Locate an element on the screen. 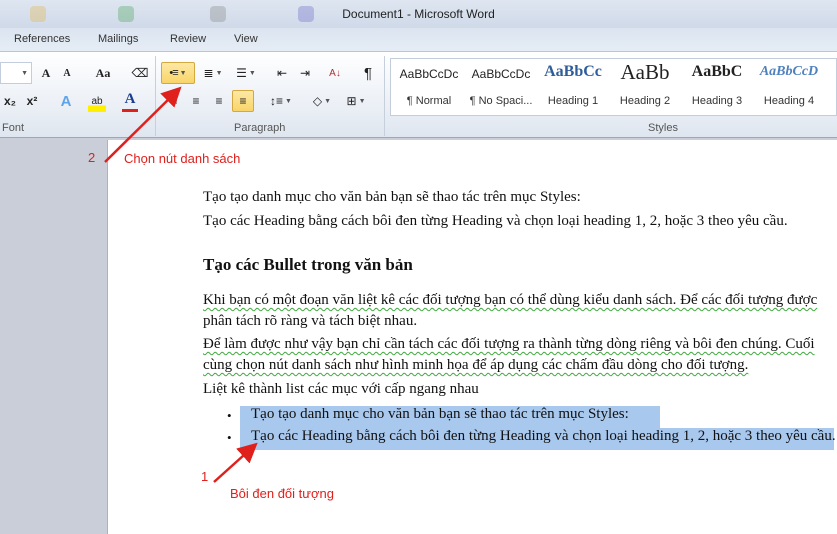 Image resolution: width=837 pixels, height=534 pixels. font-color-button: A is located at coordinates (130, 101).